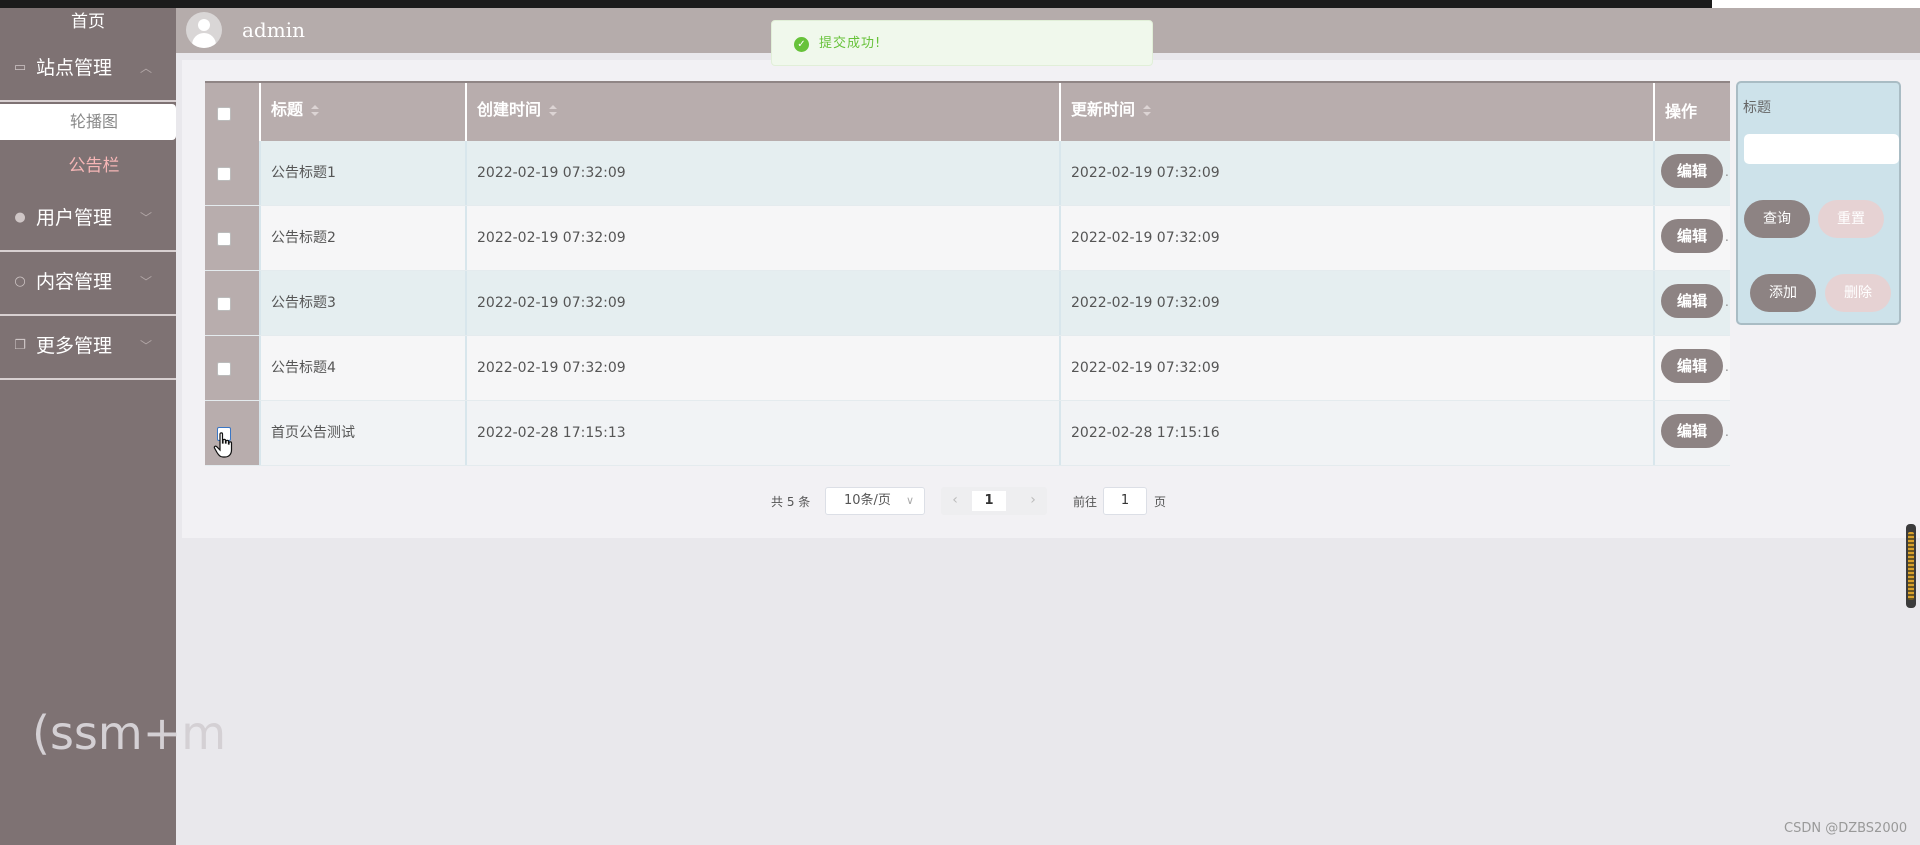 This screenshot has height=845, width=1920. I want to click on hand-pointer-icon, so click(223, 445).